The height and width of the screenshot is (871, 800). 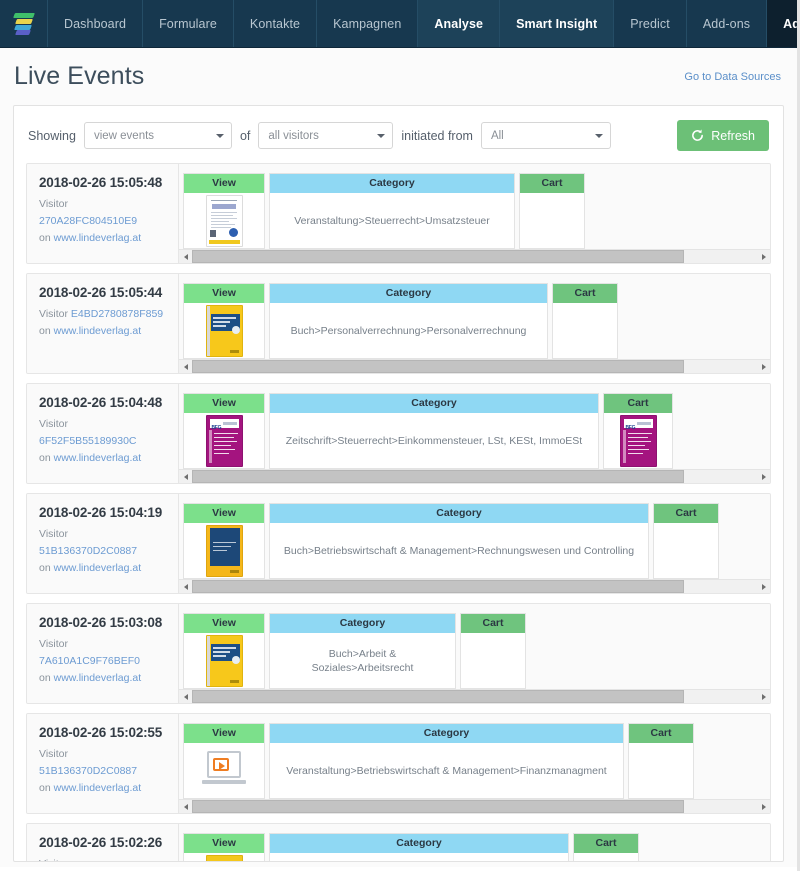 What do you see at coordinates (368, 23) in the screenshot?
I see `nav-item-kampagnen: Kampagnen` at bounding box center [368, 23].